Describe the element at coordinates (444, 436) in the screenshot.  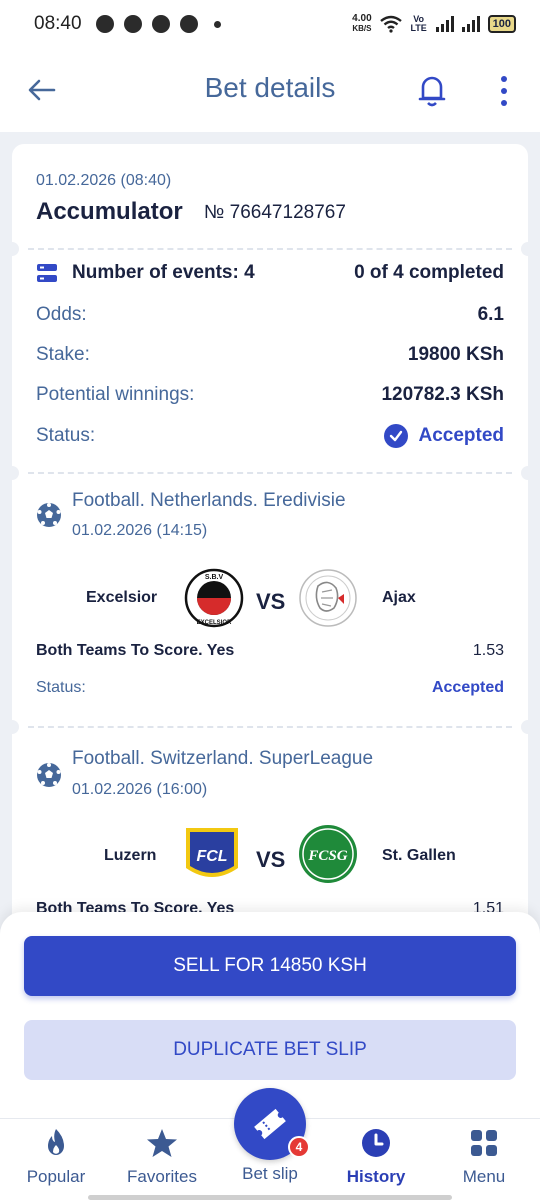
I see `status-value: Accepted` at that location.